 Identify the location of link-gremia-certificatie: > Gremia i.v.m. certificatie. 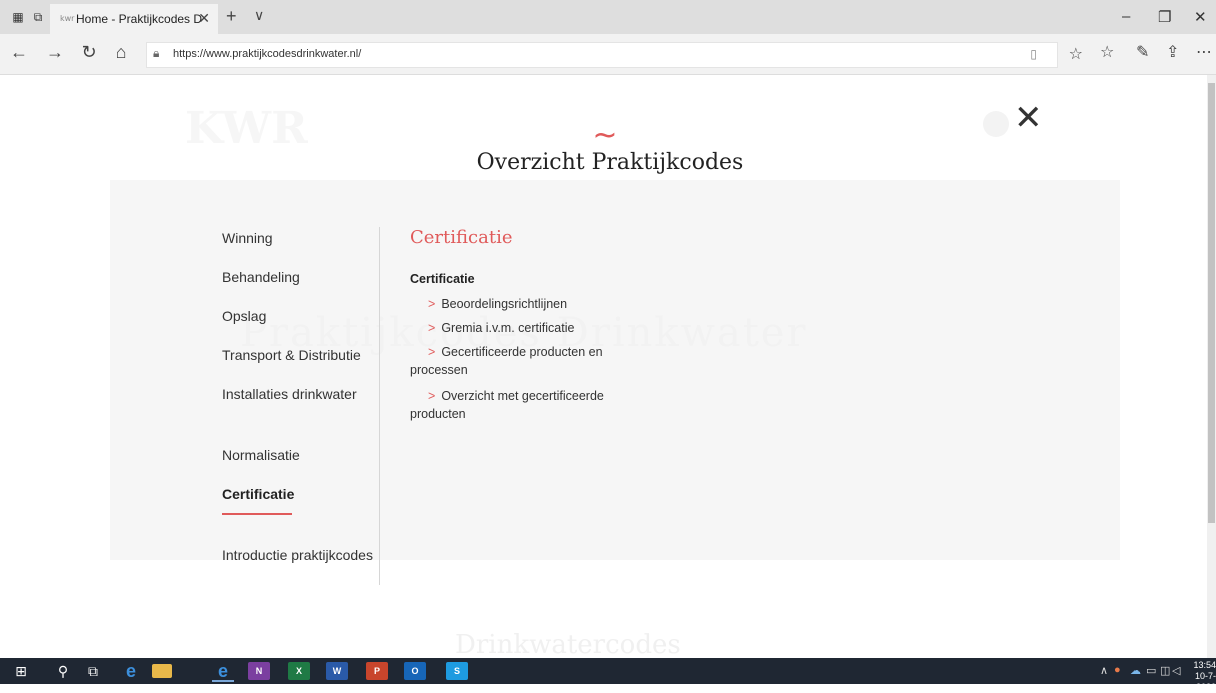
(530, 328).